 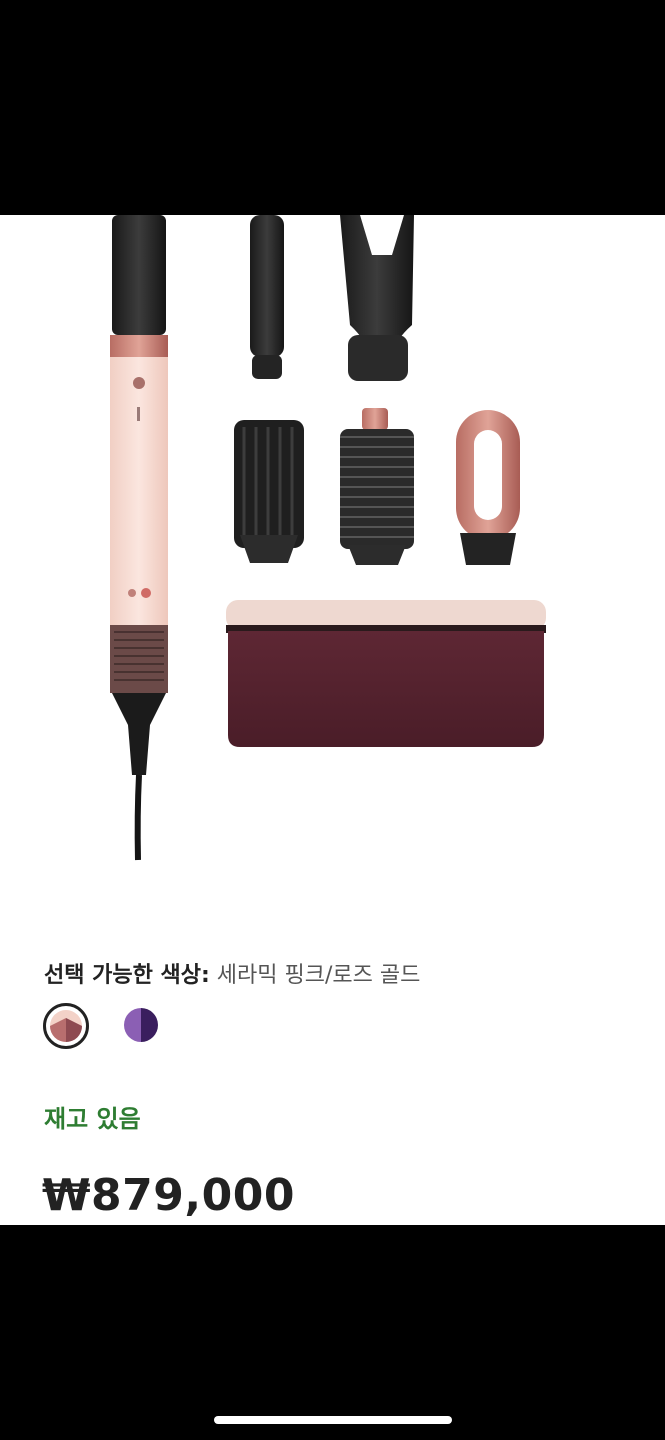 What do you see at coordinates (318, 975) in the screenshot?
I see `selected-color-name: 세라믹 핑크/로즈 골드` at bounding box center [318, 975].